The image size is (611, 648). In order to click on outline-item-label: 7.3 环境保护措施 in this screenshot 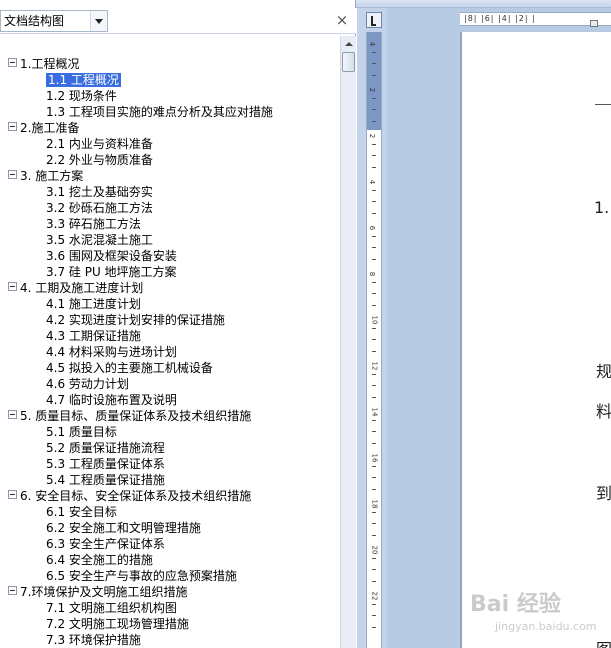, I will do `click(93, 640)`.